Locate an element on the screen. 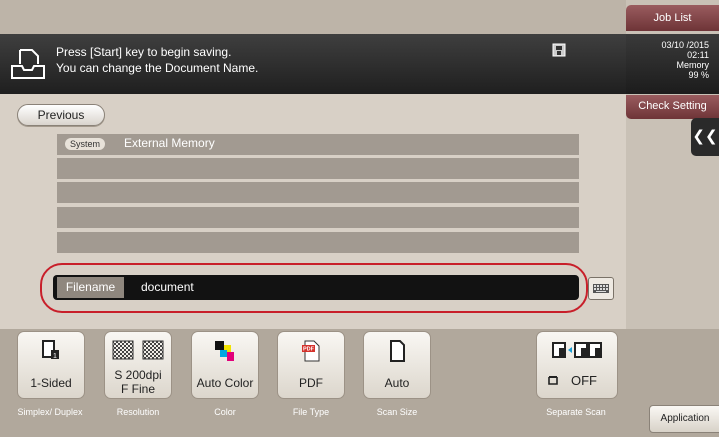 The width and height of the screenshot is (719, 437). keyboard-button is located at coordinates (601, 288).